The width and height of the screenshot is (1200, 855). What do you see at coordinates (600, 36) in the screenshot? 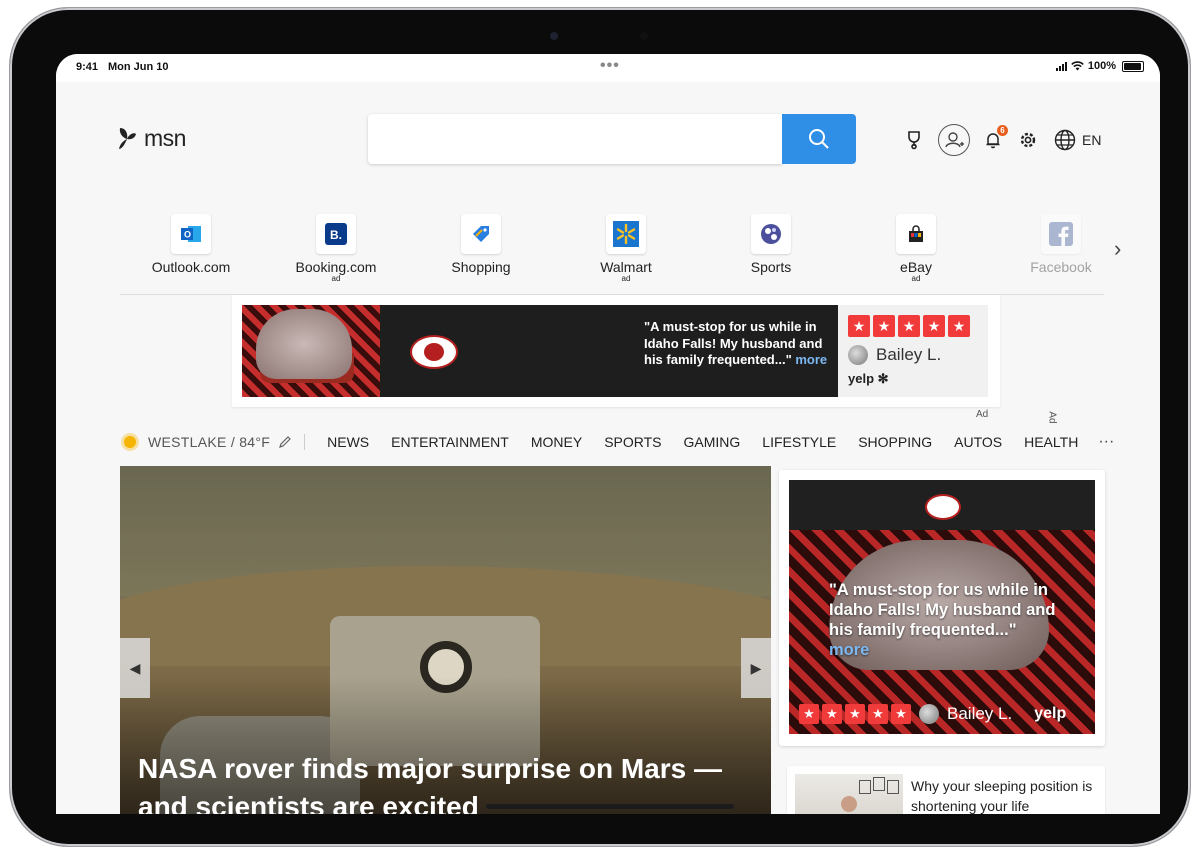
I see `camera-housing` at bounding box center [600, 36].